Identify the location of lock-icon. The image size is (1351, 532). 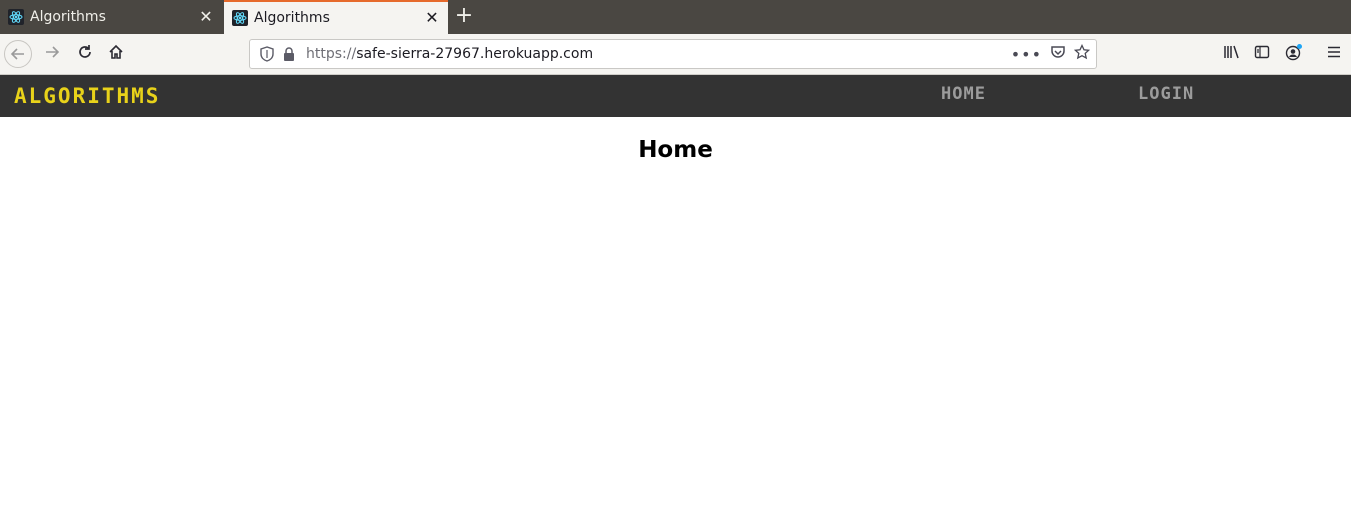
(289, 54).